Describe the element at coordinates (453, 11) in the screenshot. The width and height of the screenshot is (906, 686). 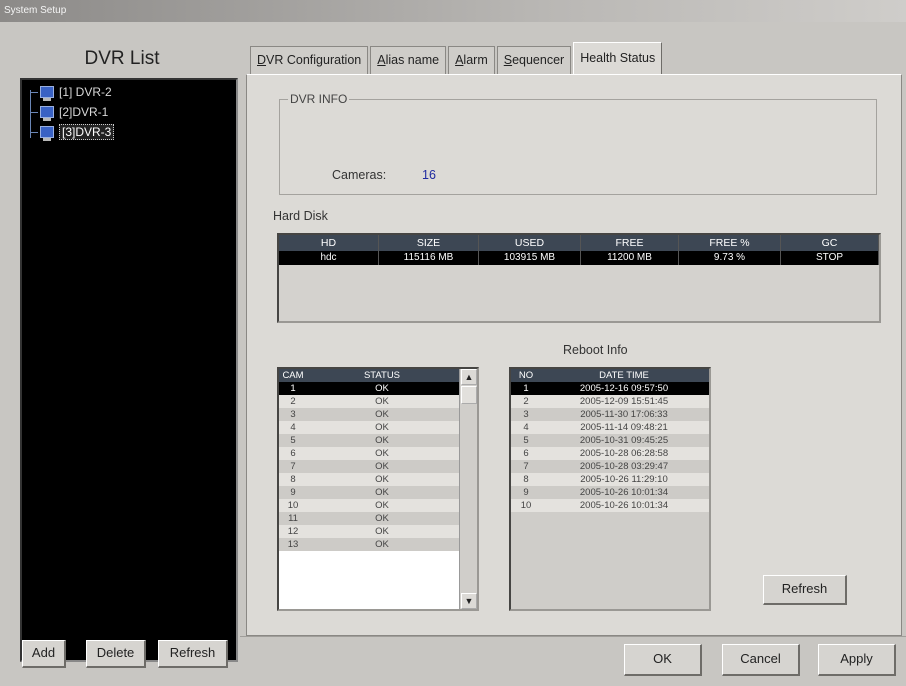
I see `window-titlebar: System Setup` at that location.